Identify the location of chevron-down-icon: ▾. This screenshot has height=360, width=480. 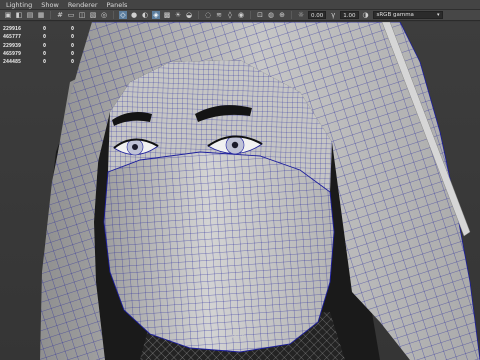
(438, 15).